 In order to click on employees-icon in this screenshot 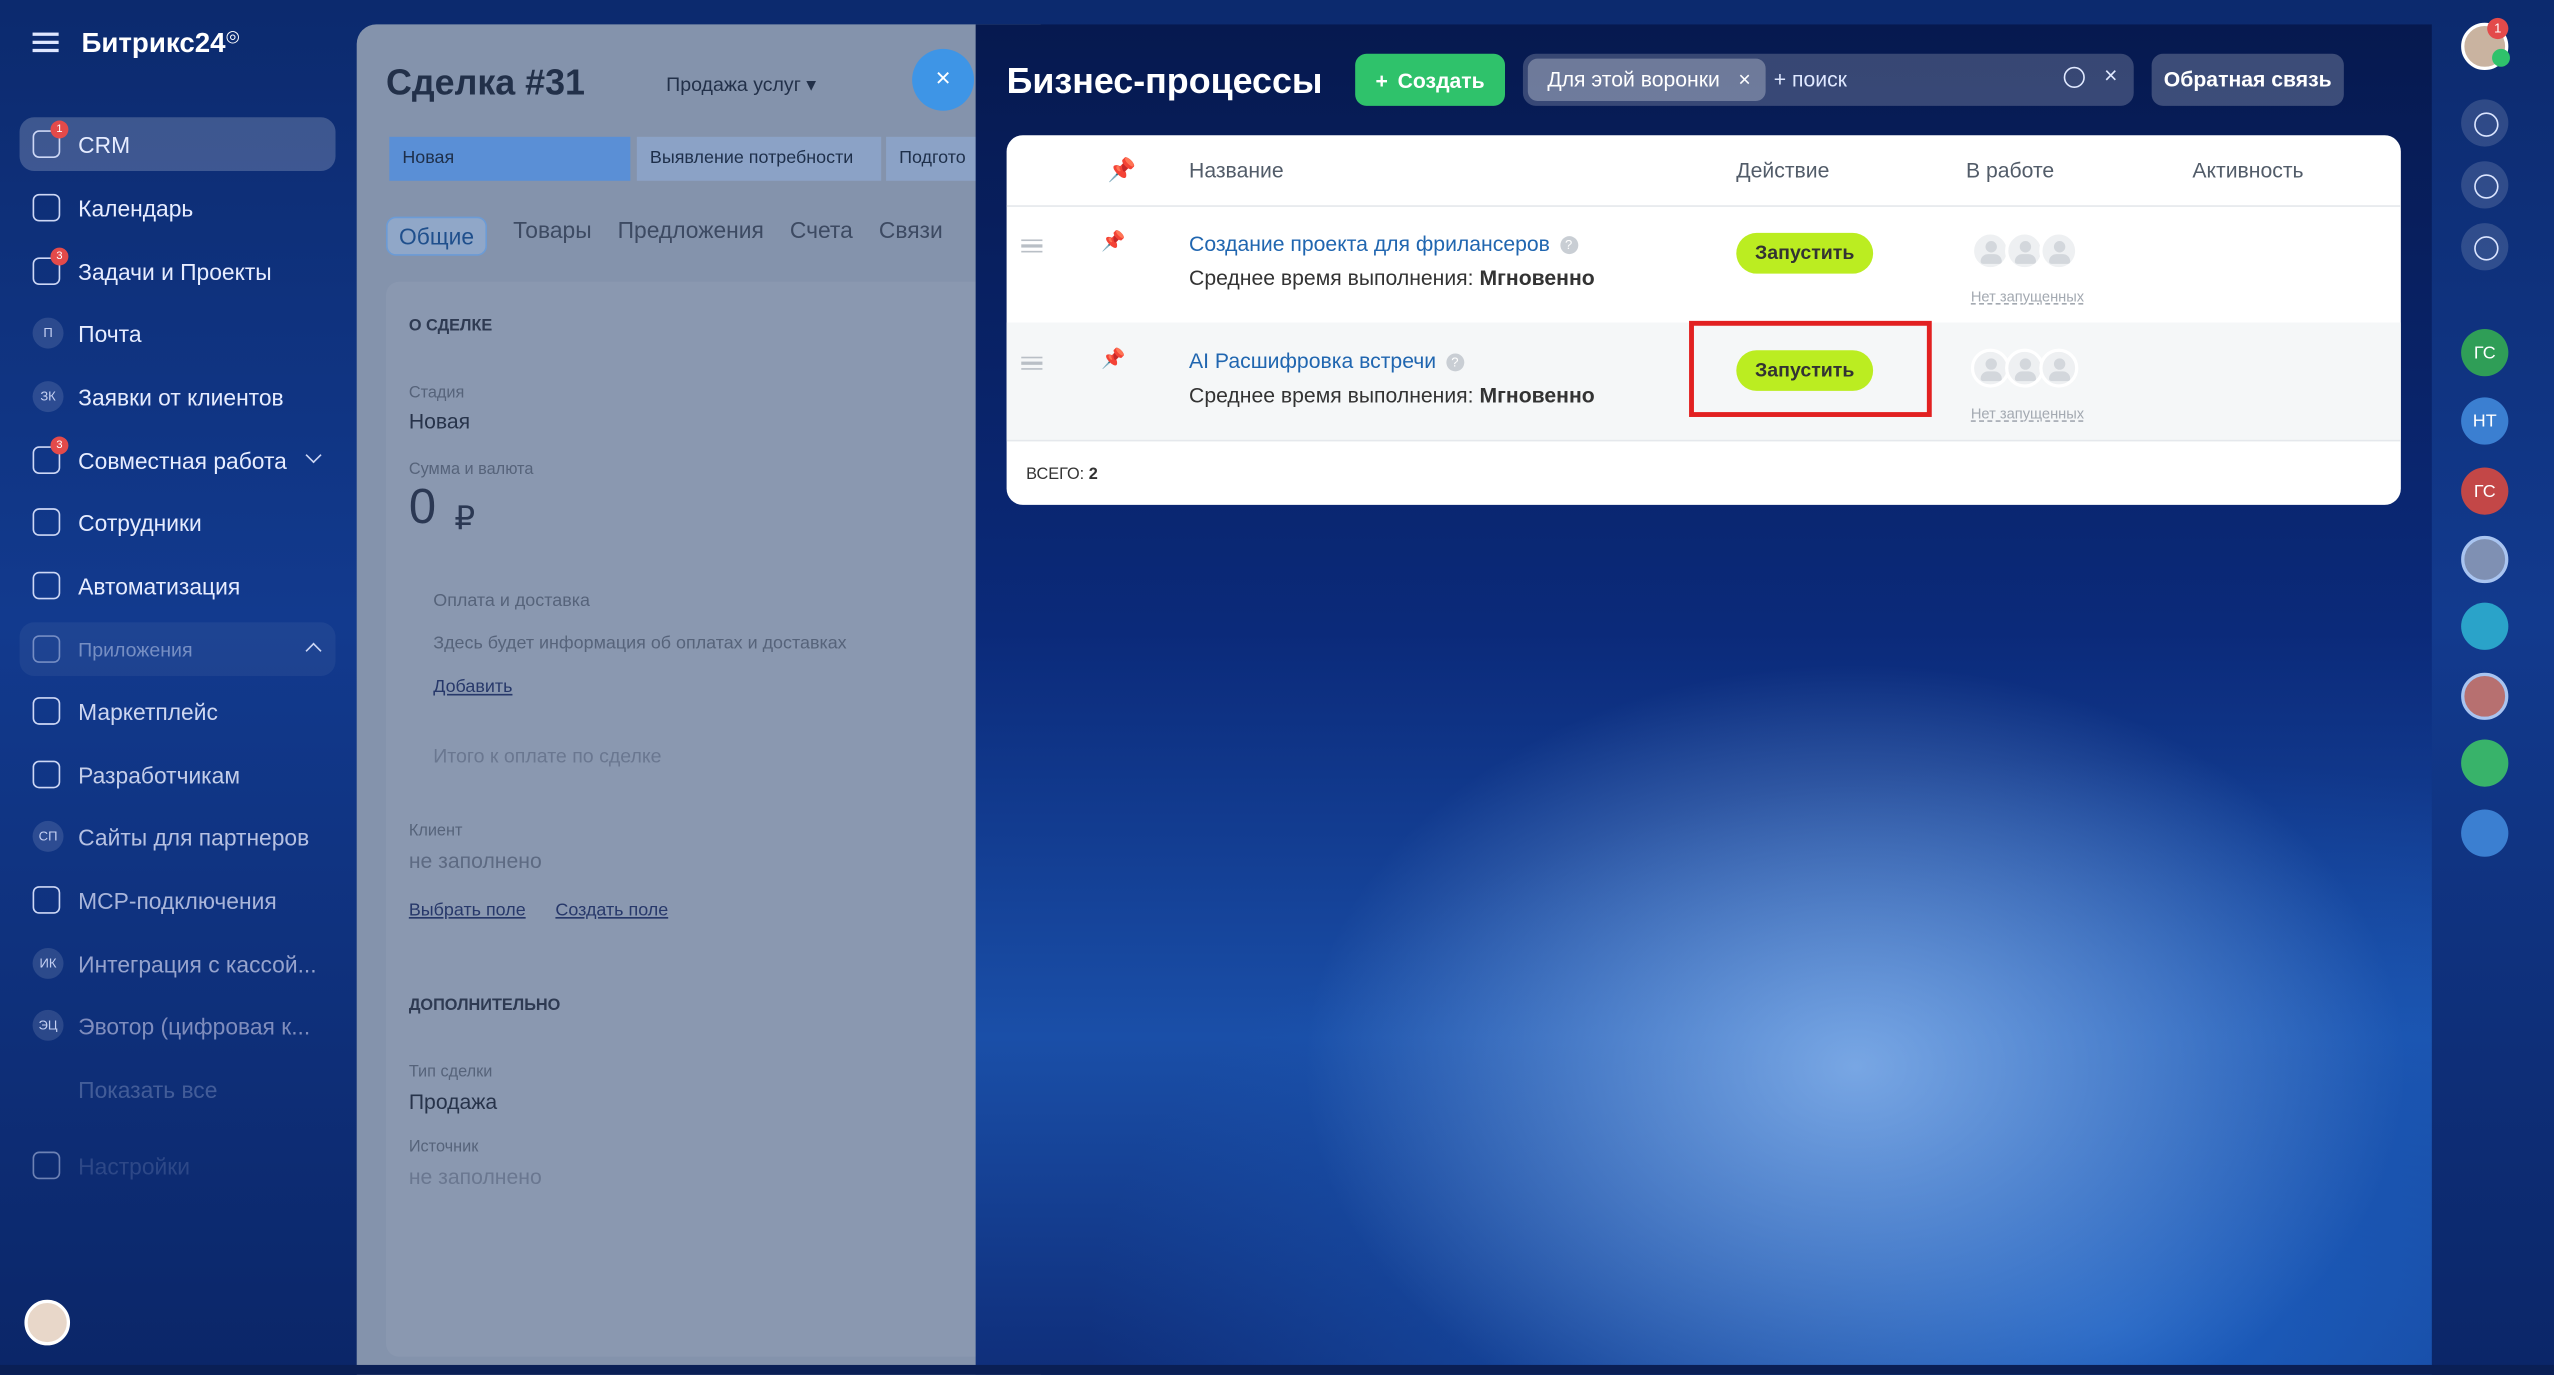, I will do `click(46, 522)`.